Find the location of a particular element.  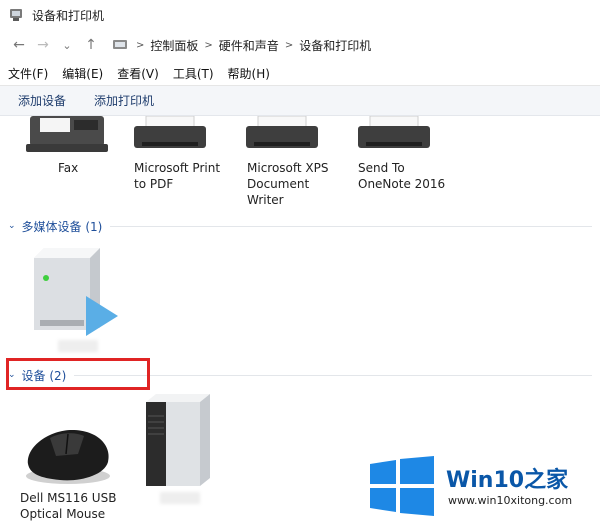

watermark: Win10之家 www.win10xitong.com is located at coordinates (481, 487).